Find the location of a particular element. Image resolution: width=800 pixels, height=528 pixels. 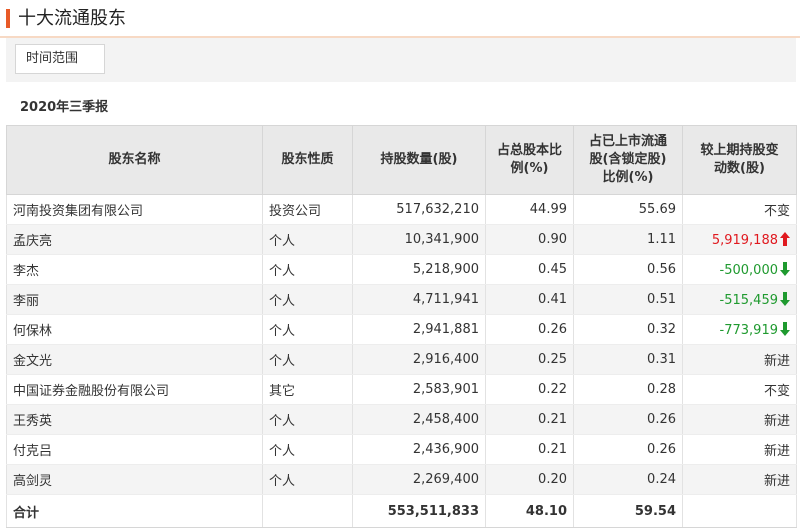

shares-held: 2,583,901 is located at coordinates (419, 389).